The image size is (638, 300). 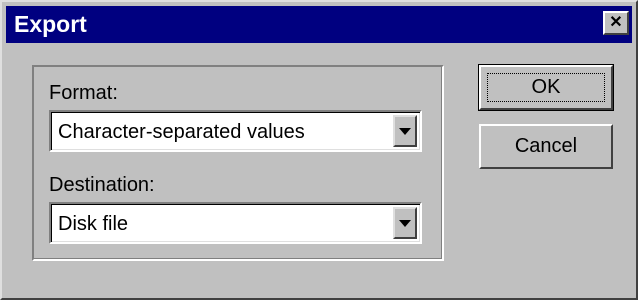 What do you see at coordinates (181, 132) in the screenshot?
I see `format-selected-value: Character-separated values` at bounding box center [181, 132].